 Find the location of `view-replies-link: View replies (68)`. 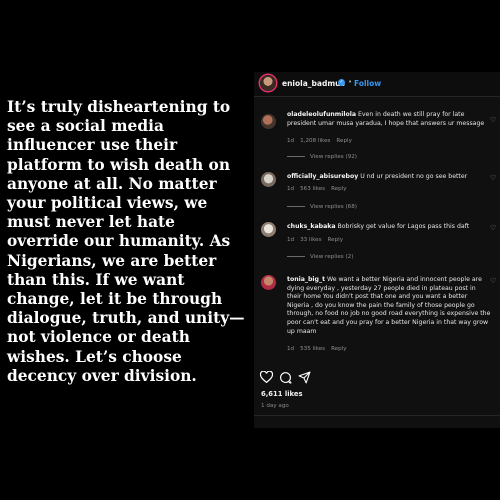

view-replies-link: View replies (68) is located at coordinates (322, 207).